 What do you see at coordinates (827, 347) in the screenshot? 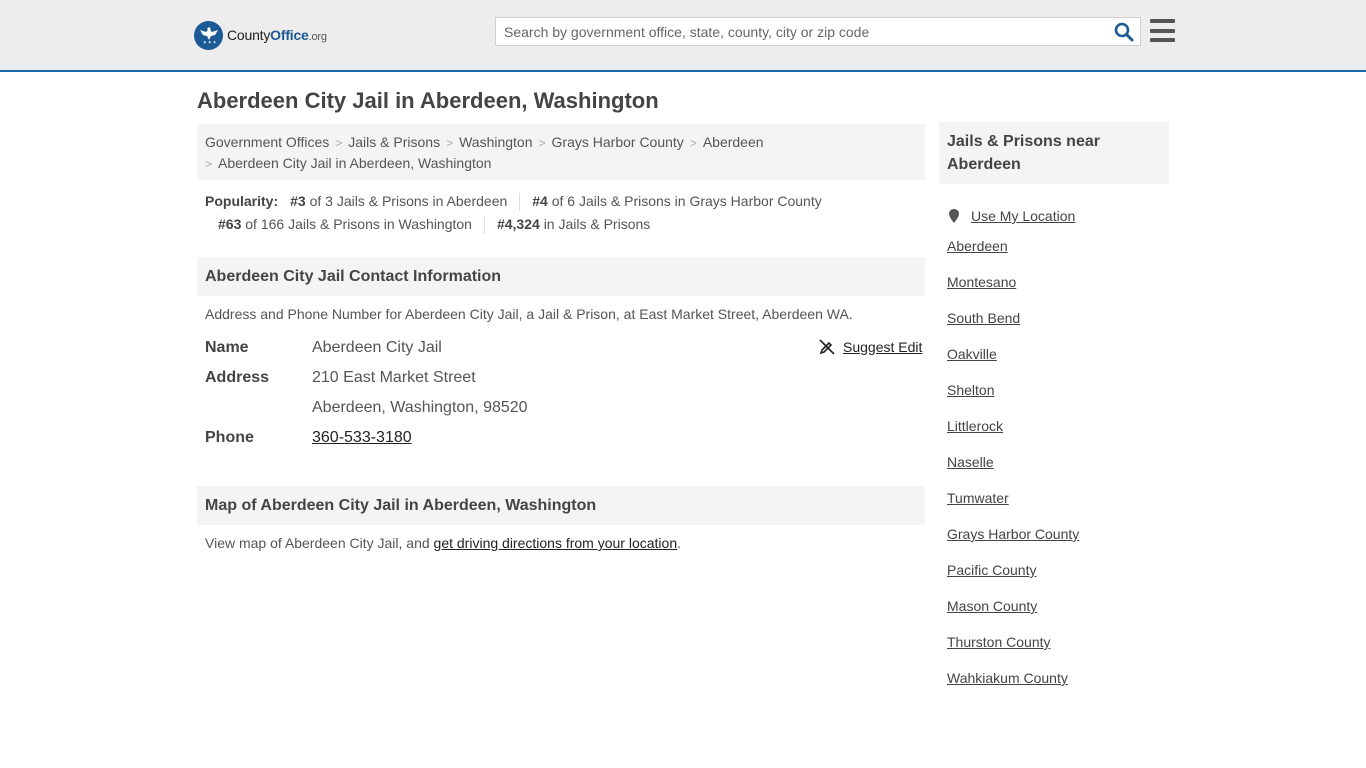
I see `edit-off-icon` at bounding box center [827, 347].